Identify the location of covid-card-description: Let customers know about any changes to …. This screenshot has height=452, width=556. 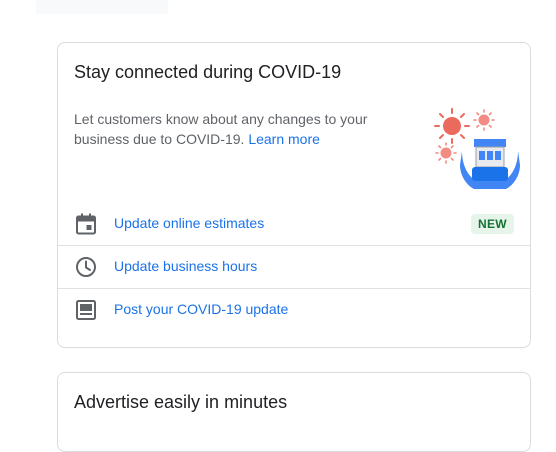
(229, 129).